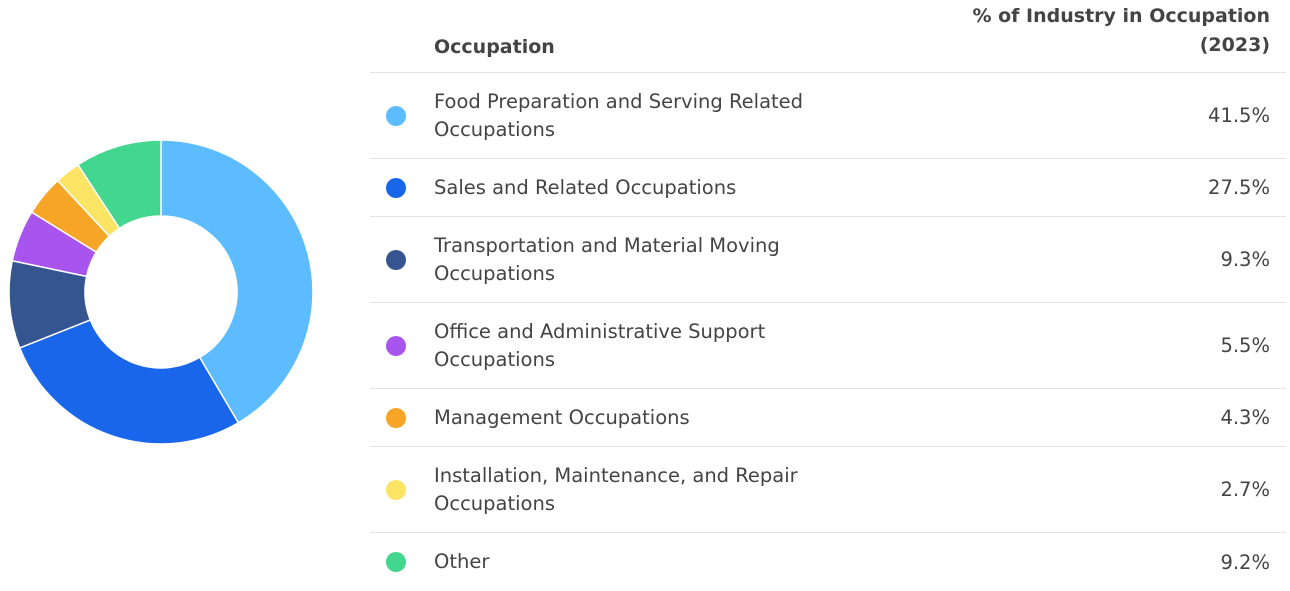  Describe the element at coordinates (1245, 417) in the screenshot. I see `percent-value: 4.3%` at that location.